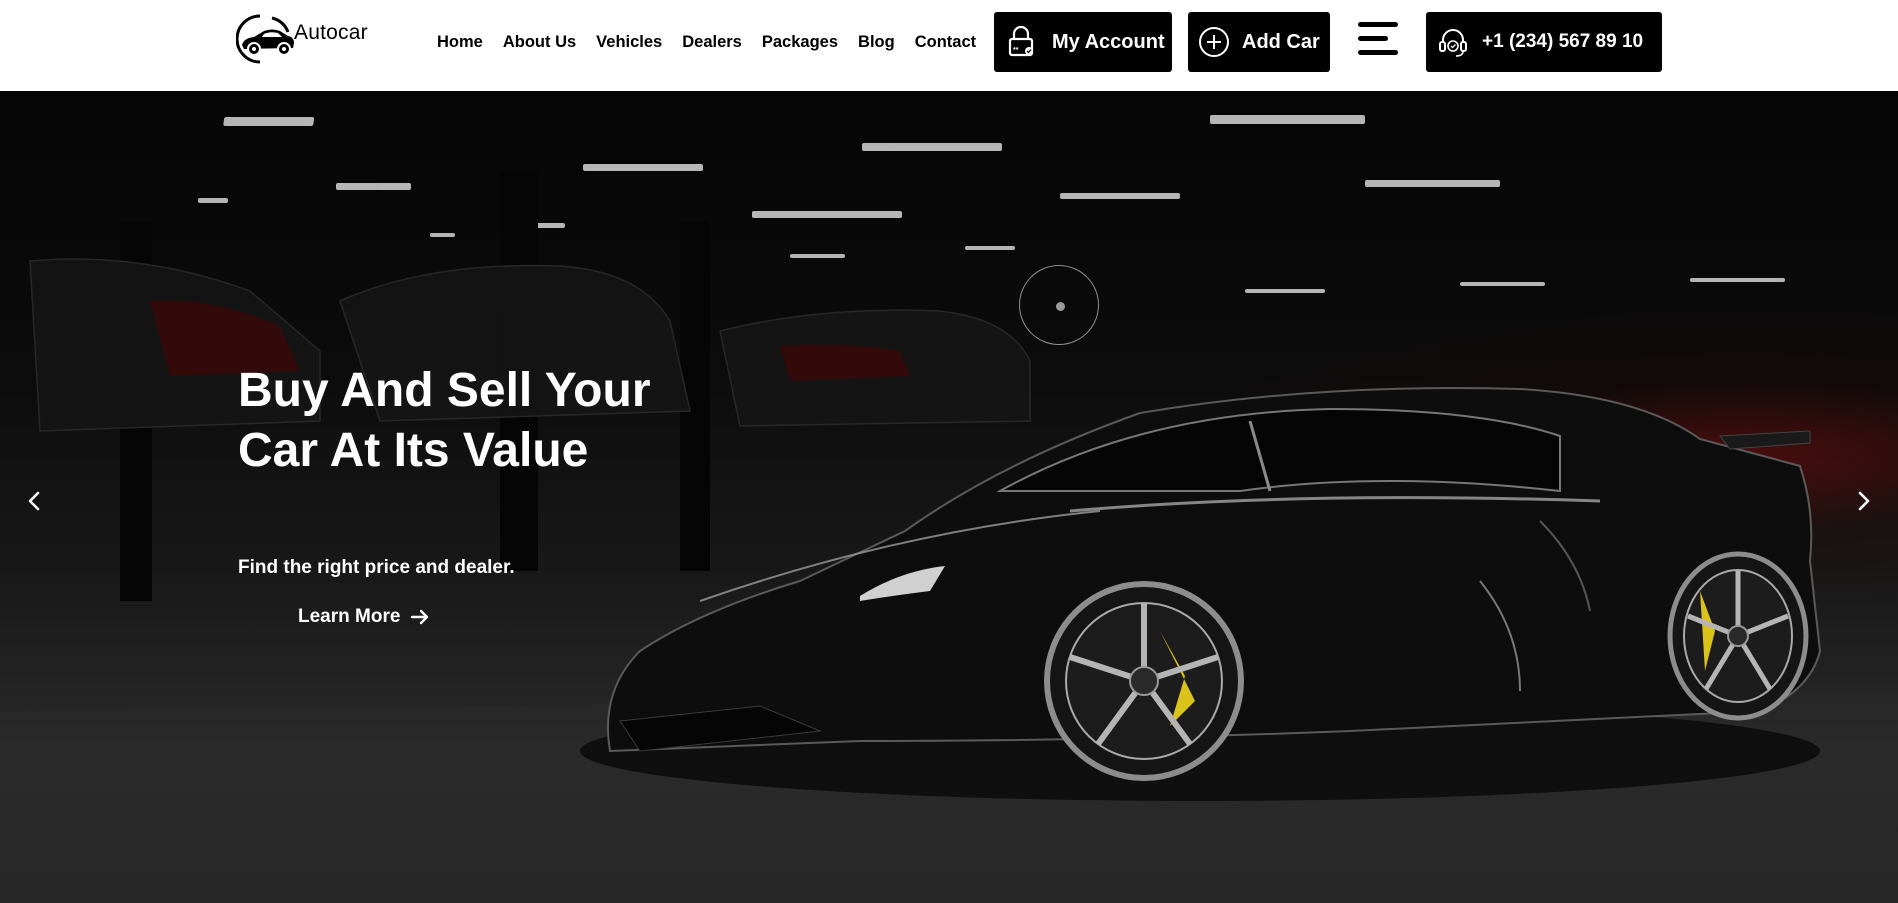 The image size is (1898, 903). What do you see at coordinates (1738, 636) in the screenshot?
I see `rear-wheel` at bounding box center [1738, 636].